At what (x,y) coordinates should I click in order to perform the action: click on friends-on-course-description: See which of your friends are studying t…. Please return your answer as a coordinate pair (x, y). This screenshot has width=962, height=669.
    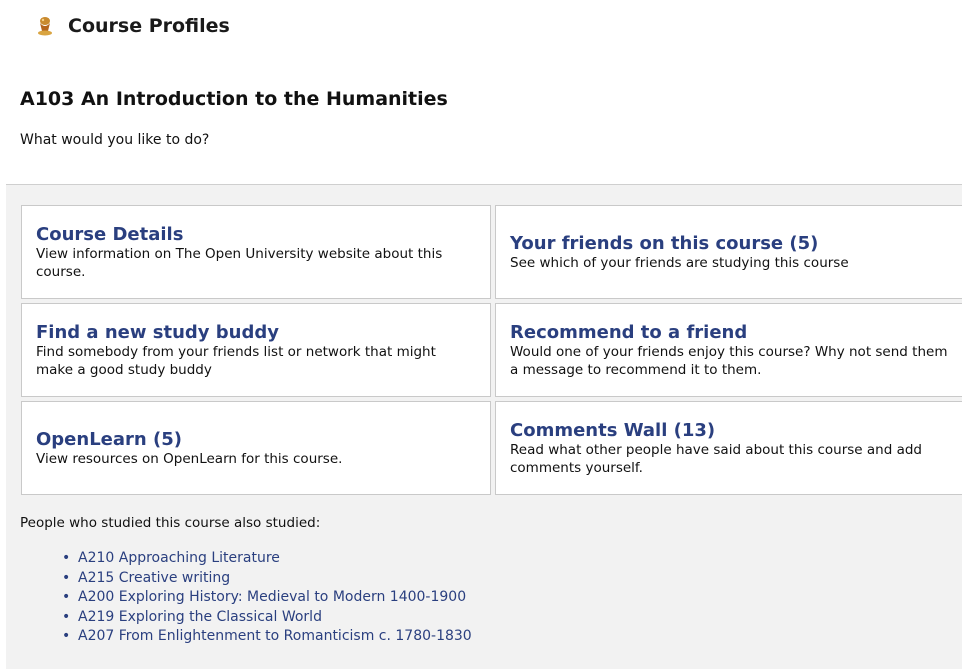
    Looking at the image, I should click on (679, 262).